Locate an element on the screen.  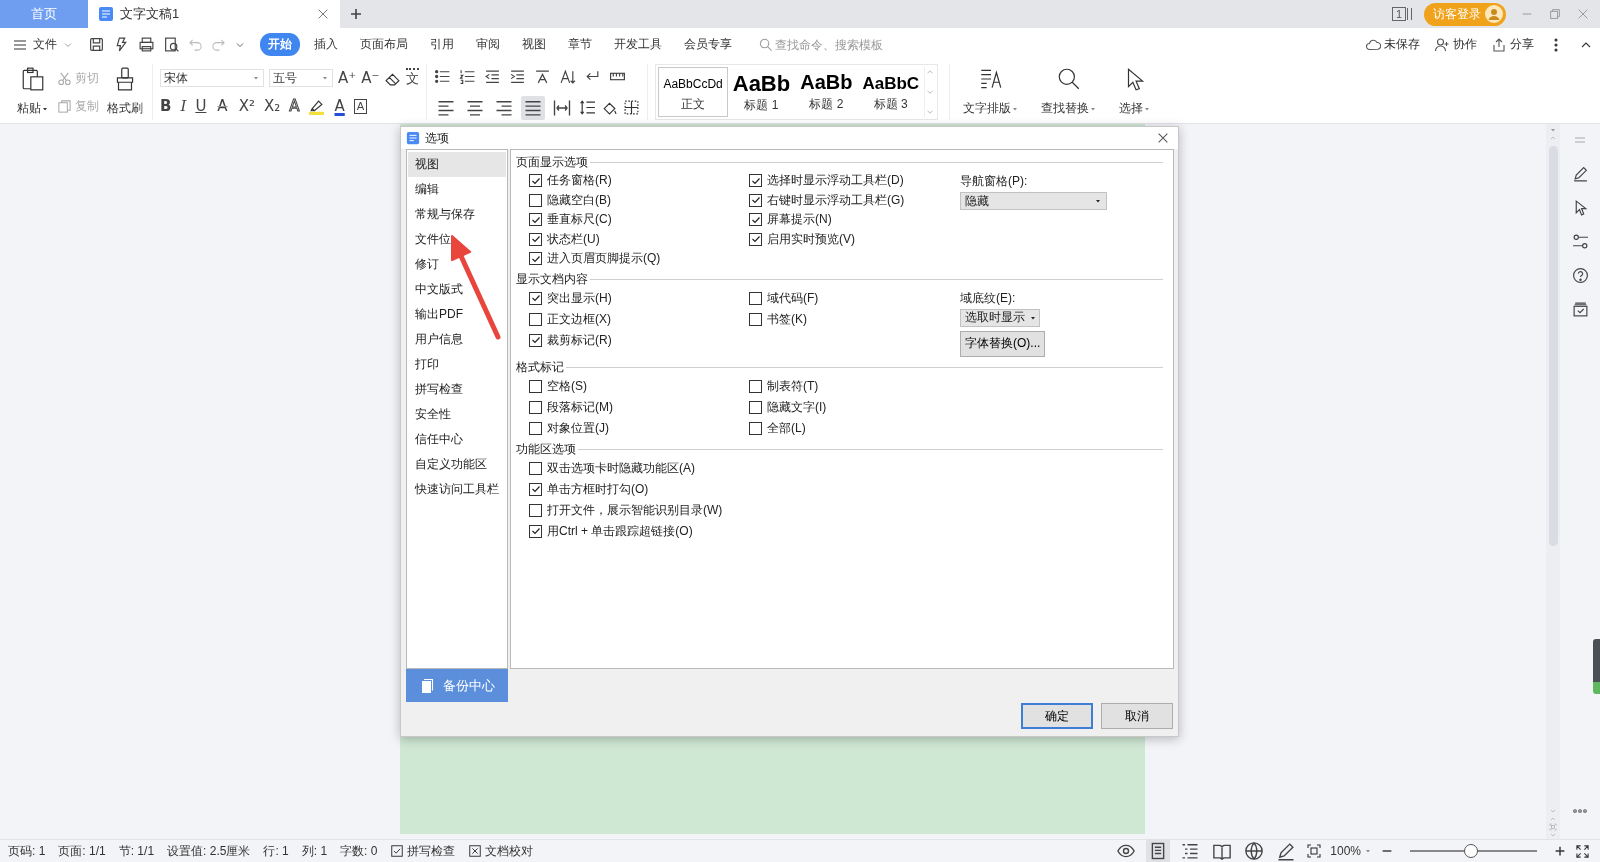
paint-bucket-icon is located at coordinates (610, 107).